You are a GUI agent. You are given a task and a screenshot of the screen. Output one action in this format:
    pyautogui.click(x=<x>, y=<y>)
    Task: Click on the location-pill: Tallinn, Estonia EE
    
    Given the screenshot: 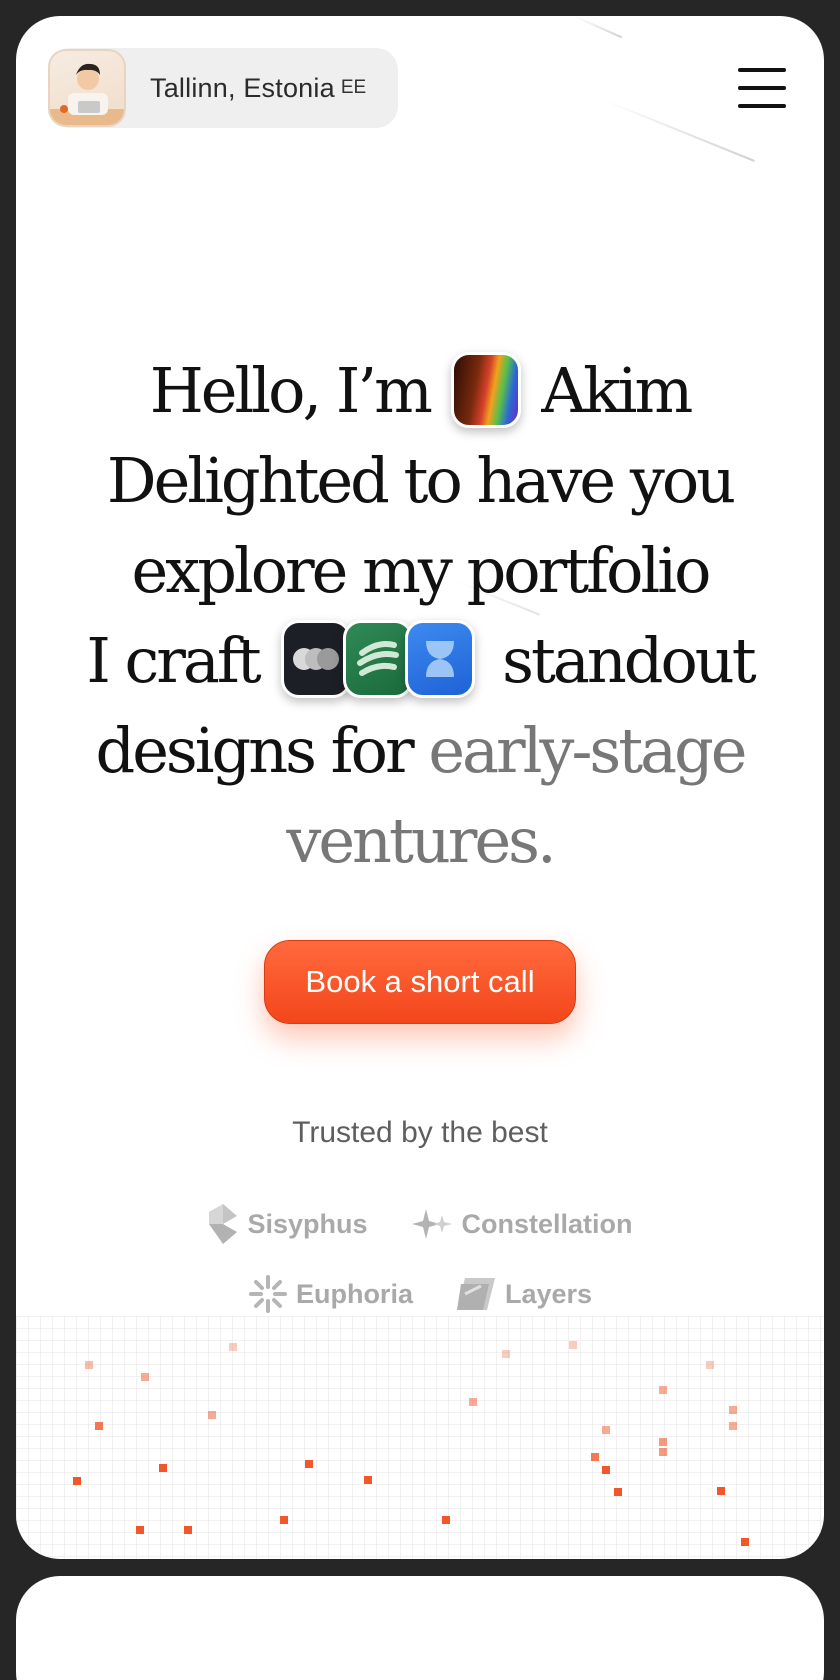 What is the action you would take?
    pyautogui.click(x=223, y=88)
    